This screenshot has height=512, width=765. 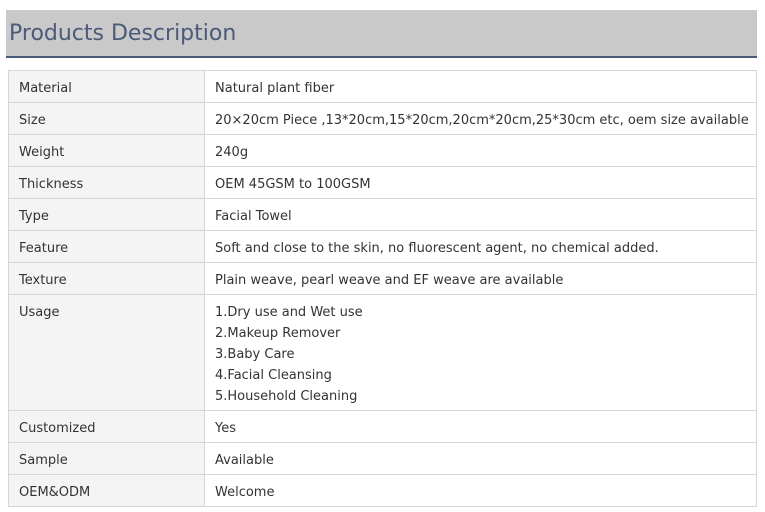 I want to click on spec-key: Feature, so click(x=106, y=246).